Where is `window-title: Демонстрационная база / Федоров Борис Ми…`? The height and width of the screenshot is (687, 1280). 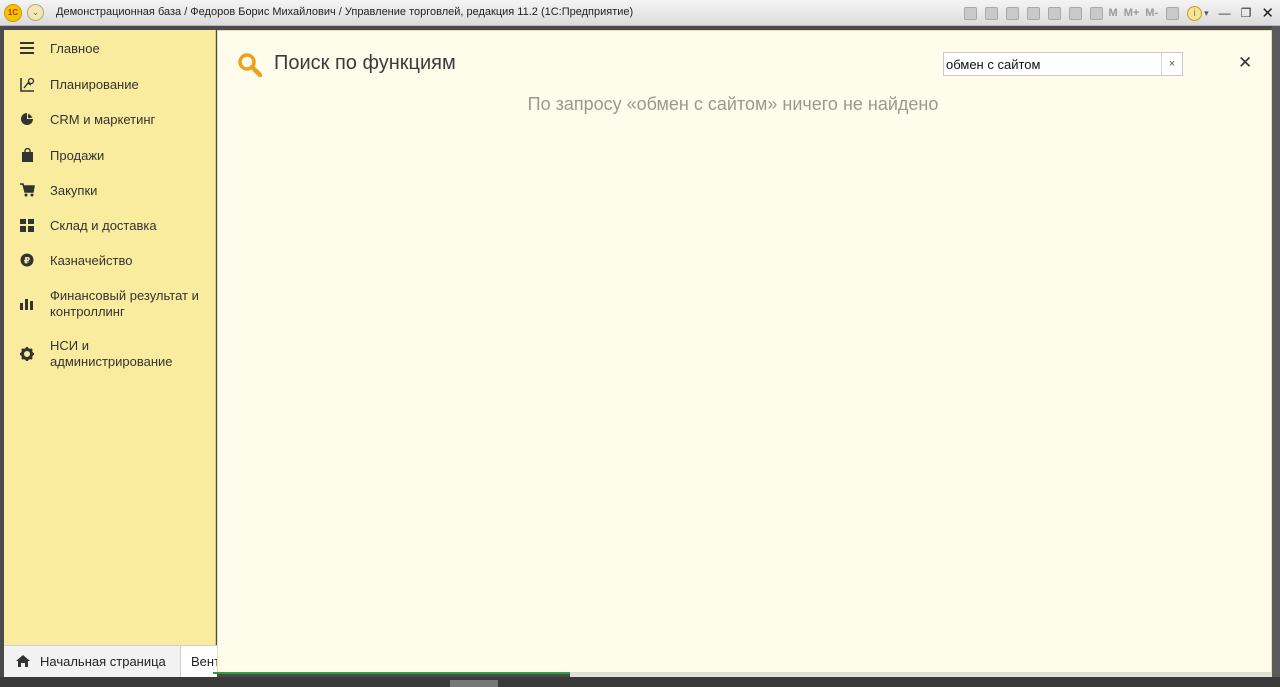
window-title: Демонстрационная база / Федоров Борис Ми… is located at coordinates (345, 12).